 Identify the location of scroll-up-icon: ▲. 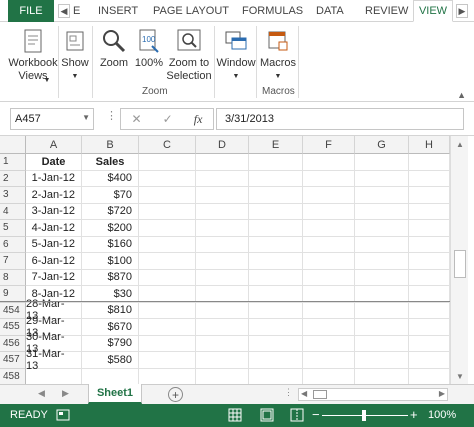
(460, 144).